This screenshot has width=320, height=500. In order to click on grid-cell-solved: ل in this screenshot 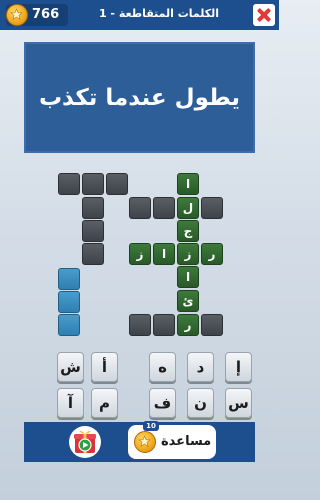, I will do `click(188, 208)`.